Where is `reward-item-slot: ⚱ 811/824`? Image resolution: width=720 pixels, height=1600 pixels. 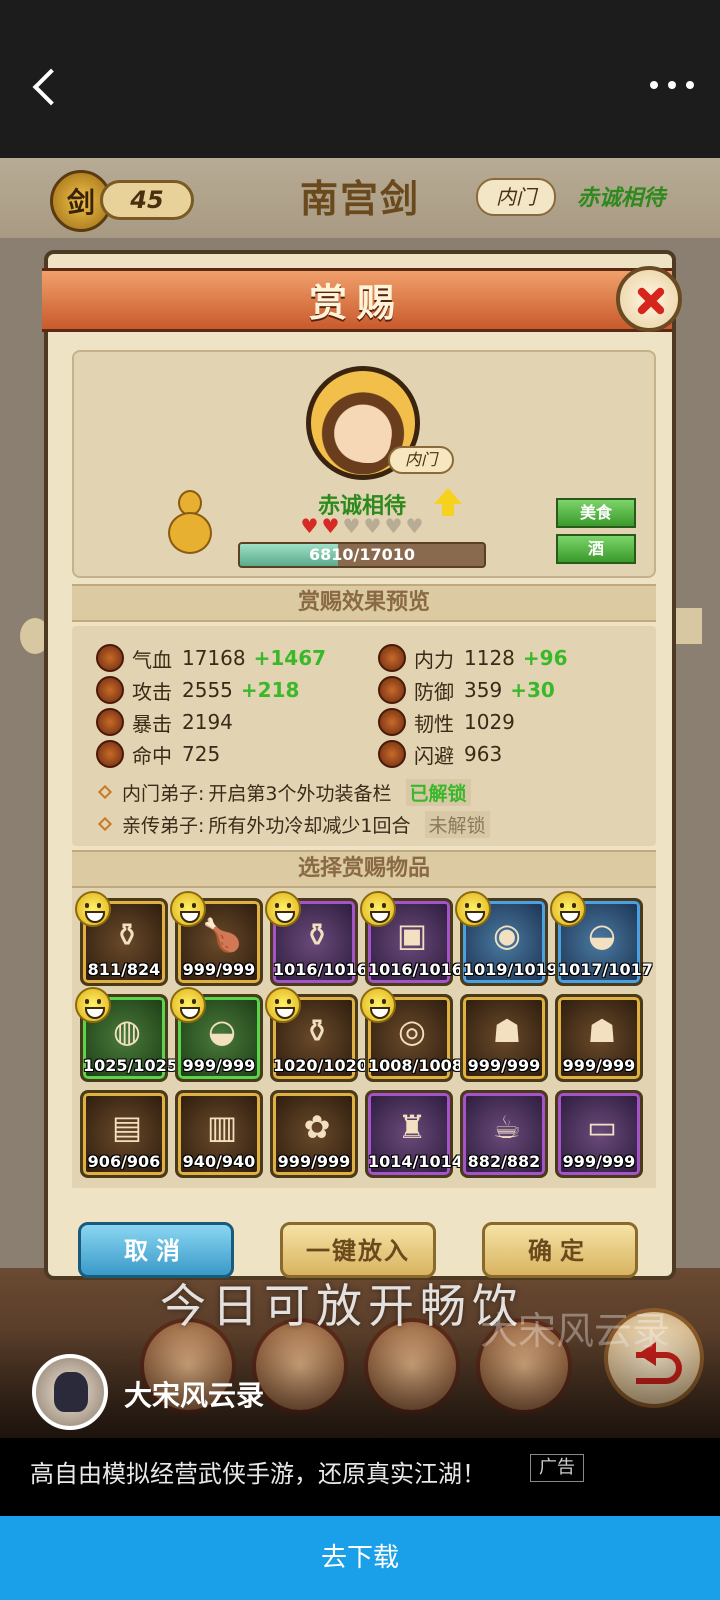 reward-item-slot: ⚱ 811/824 is located at coordinates (121, 938).